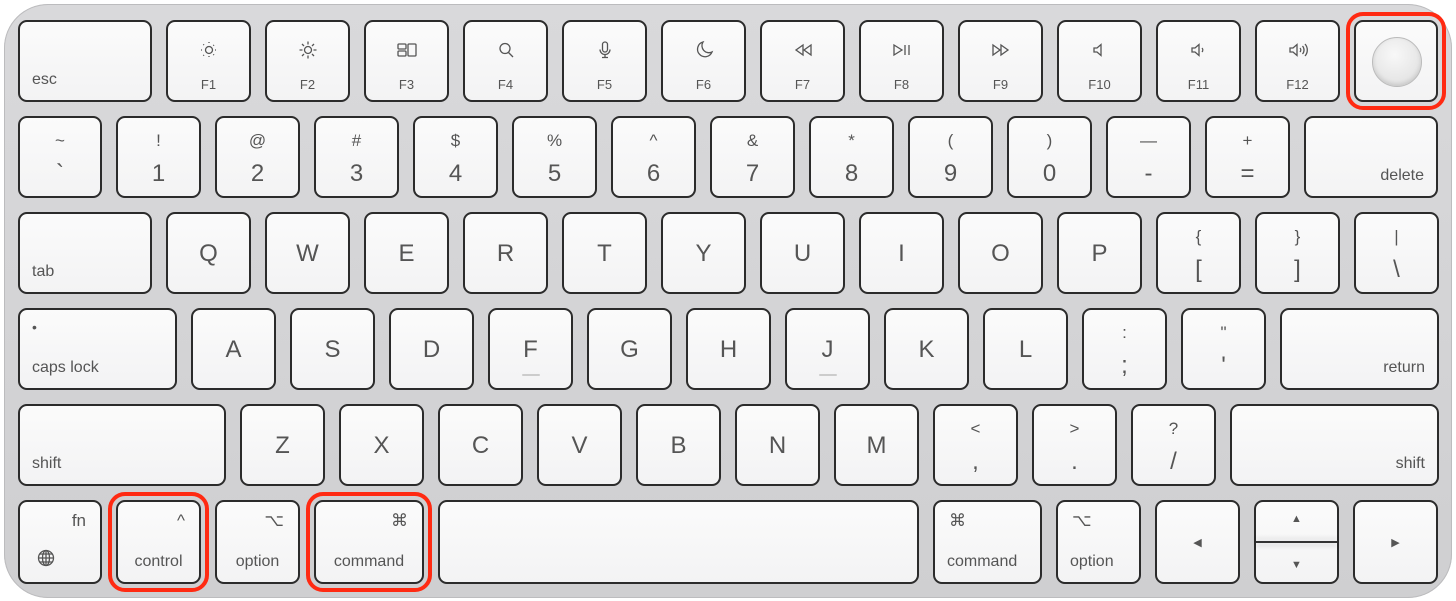 The height and width of the screenshot is (601, 1456). I want to click on key-label: F7, so click(802, 84).